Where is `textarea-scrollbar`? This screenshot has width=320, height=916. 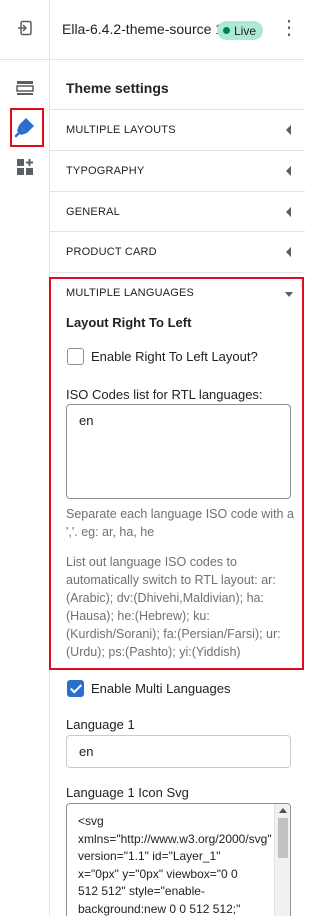 textarea-scrollbar is located at coordinates (282, 860).